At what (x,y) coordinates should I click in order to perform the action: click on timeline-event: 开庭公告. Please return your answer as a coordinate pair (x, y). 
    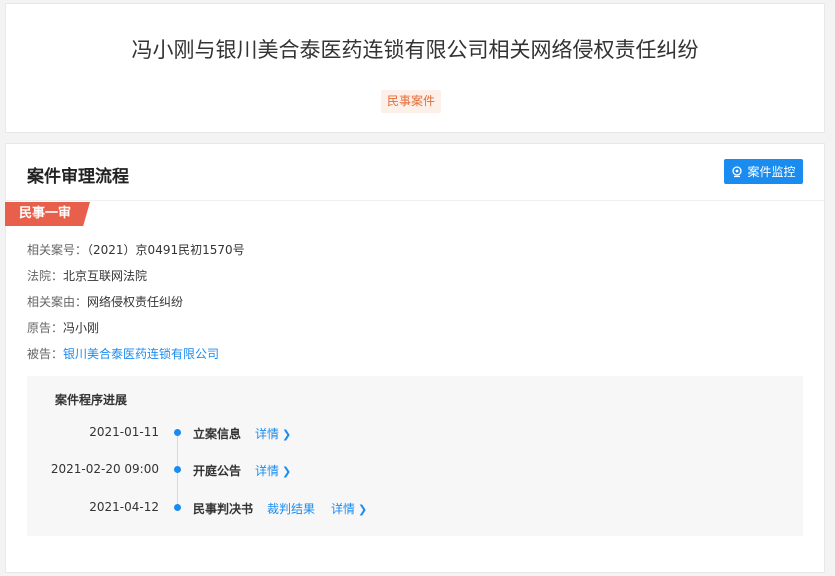
    Looking at the image, I should click on (217, 471).